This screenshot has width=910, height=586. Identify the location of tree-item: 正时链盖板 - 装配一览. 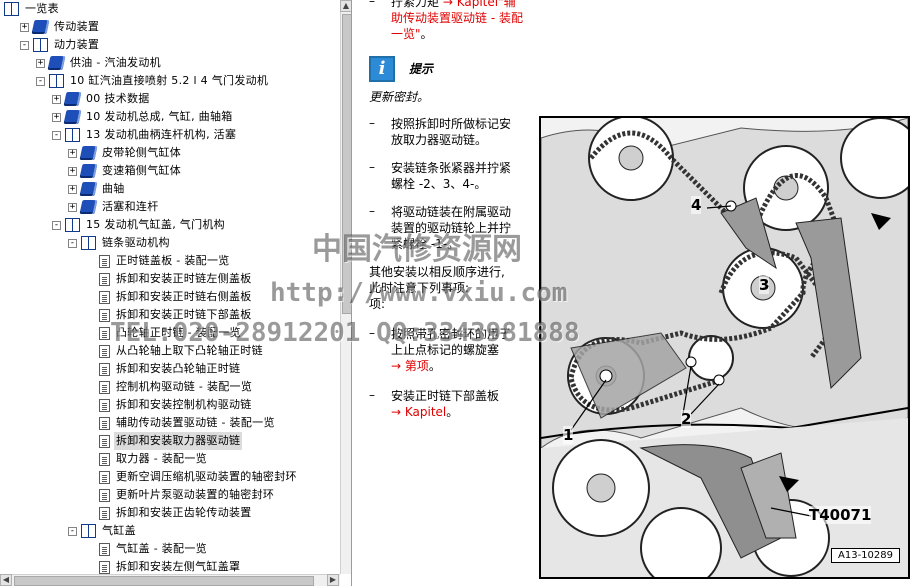
(158, 261).